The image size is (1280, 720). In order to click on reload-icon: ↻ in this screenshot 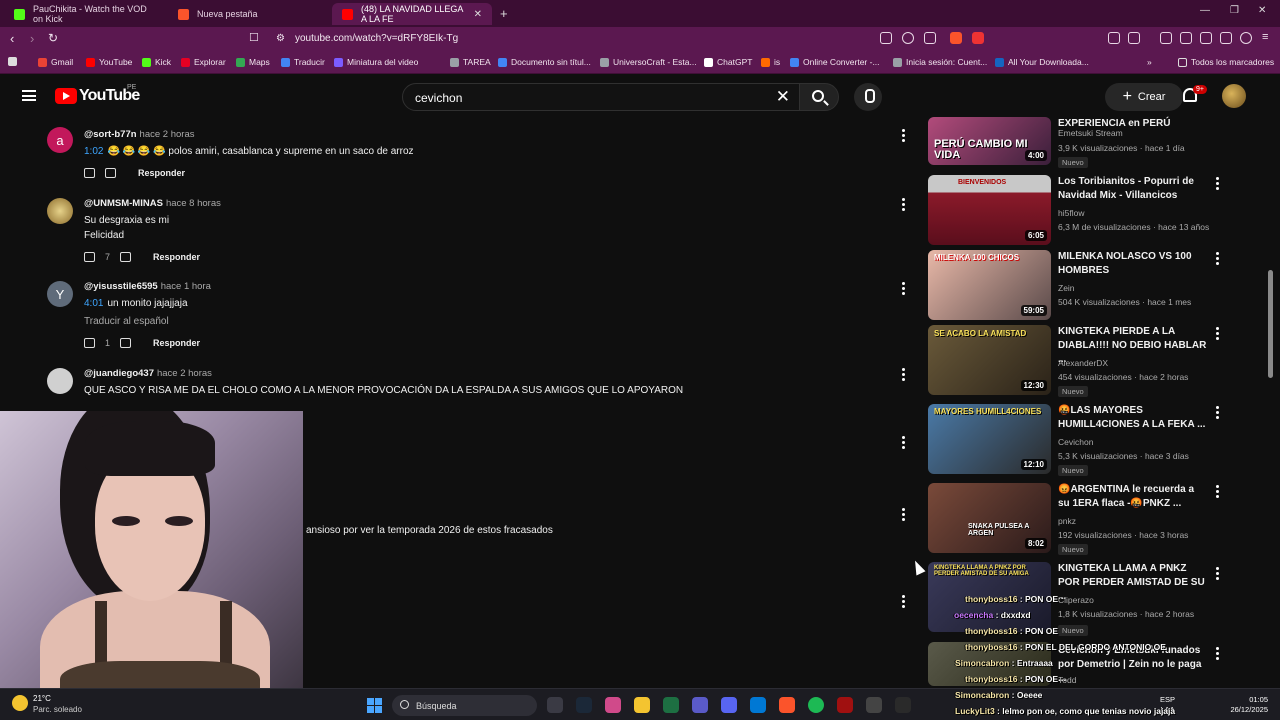, I will do `click(53, 38)`.